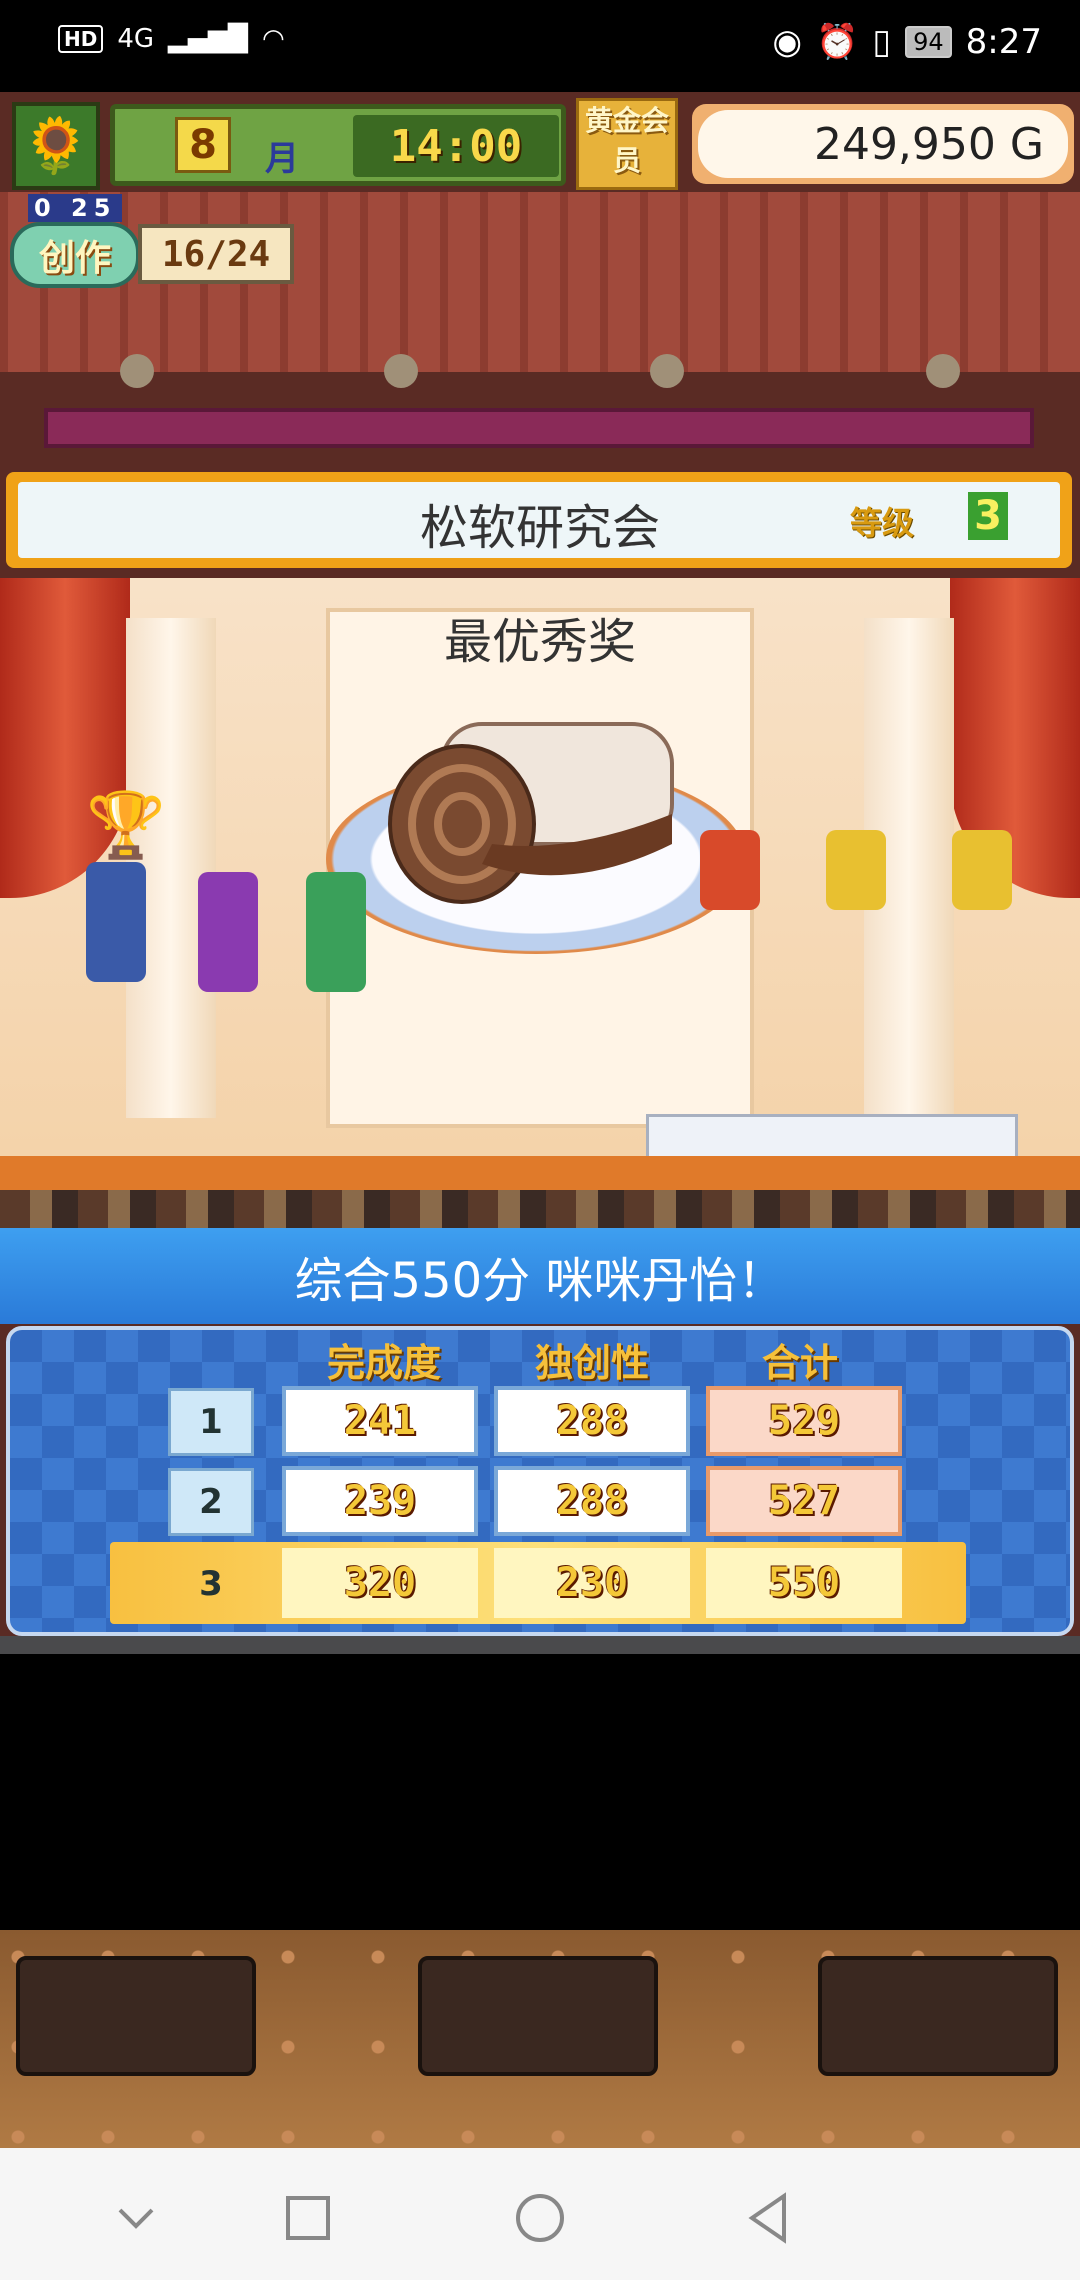 The height and width of the screenshot is (2280, 1080). I want to click on audience, so click(540, 1209).